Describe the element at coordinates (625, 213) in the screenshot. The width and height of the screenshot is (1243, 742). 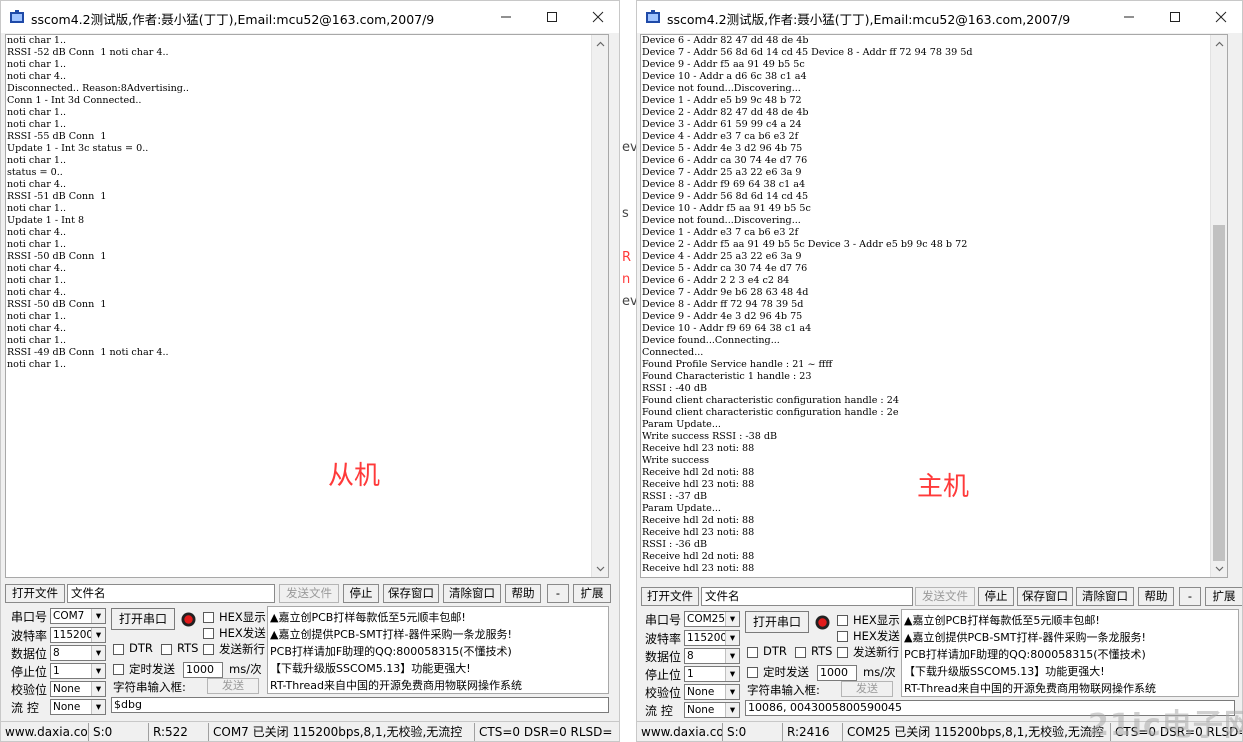
I see `gap-fragment-2: s` at that location.